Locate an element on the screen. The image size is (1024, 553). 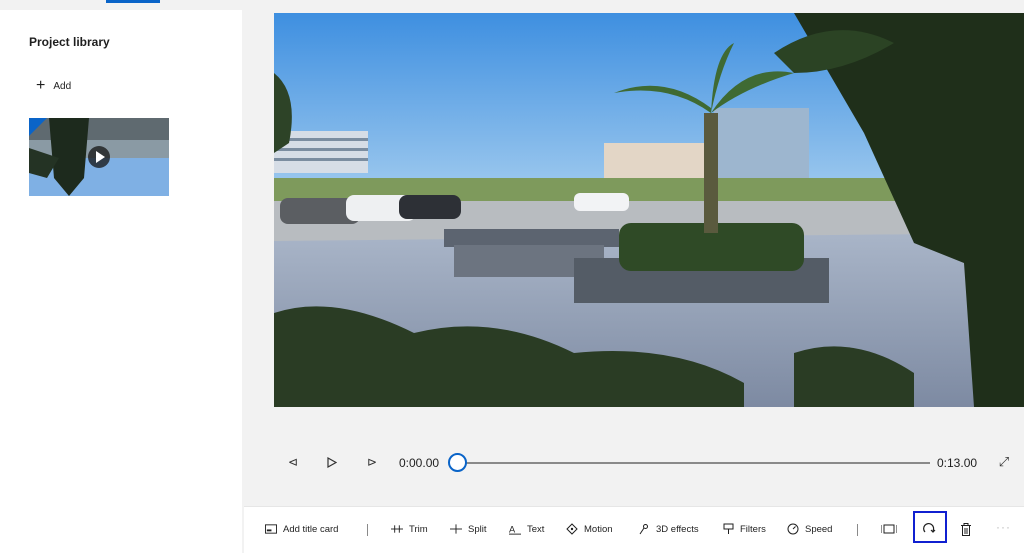
total-time: 0:13.00 is located at coordinates (957, 463).